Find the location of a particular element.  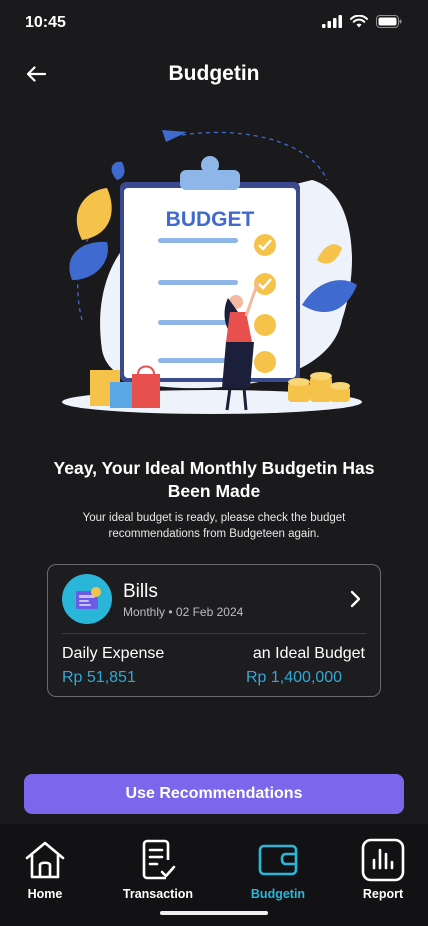

board-text: BUDGET is located at coordinates (210, 219).